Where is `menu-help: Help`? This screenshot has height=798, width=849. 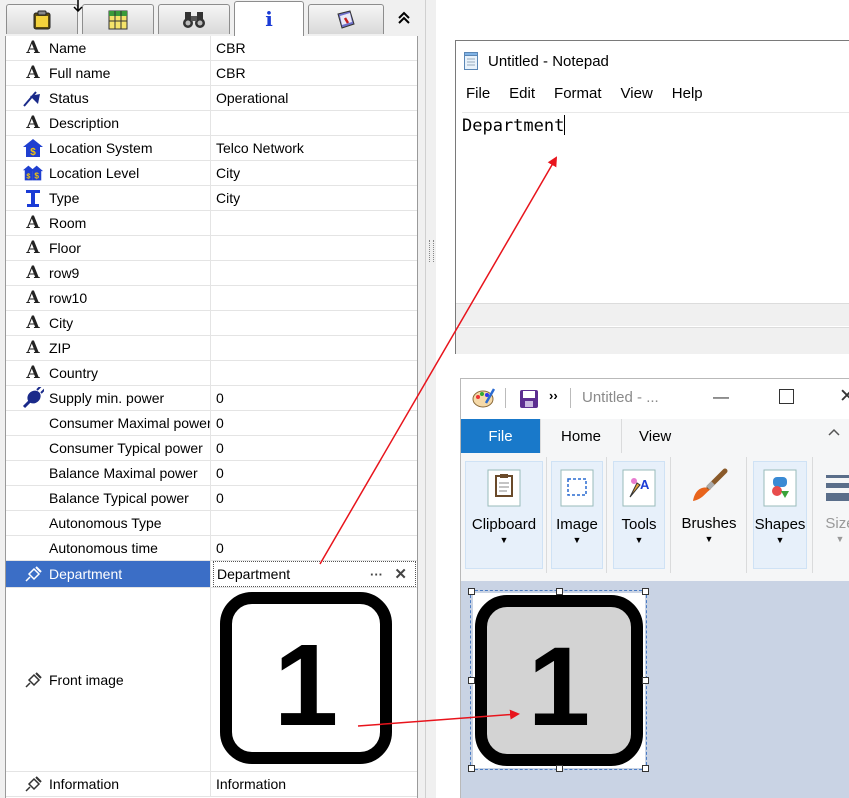 menu-help: Help is located at coordinates (687, 93).